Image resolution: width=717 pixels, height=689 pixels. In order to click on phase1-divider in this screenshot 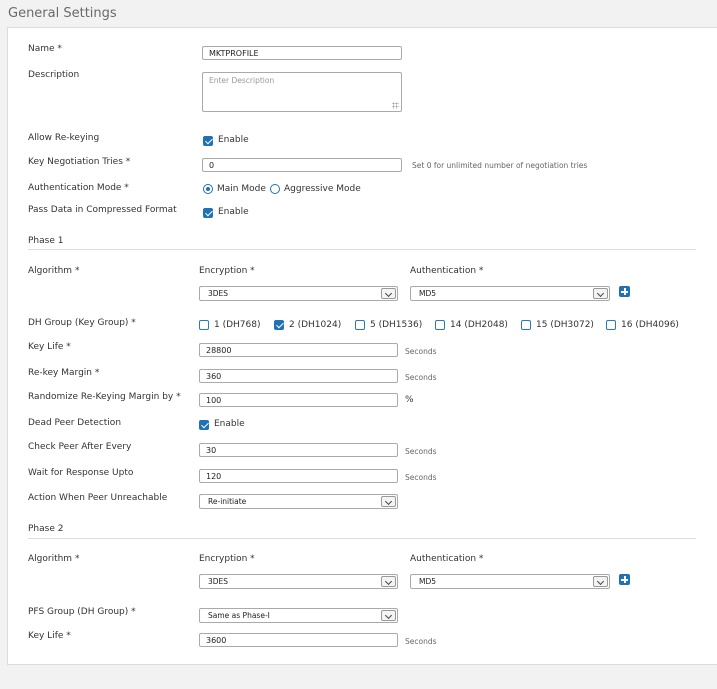, I will do `click(362, 249)`.